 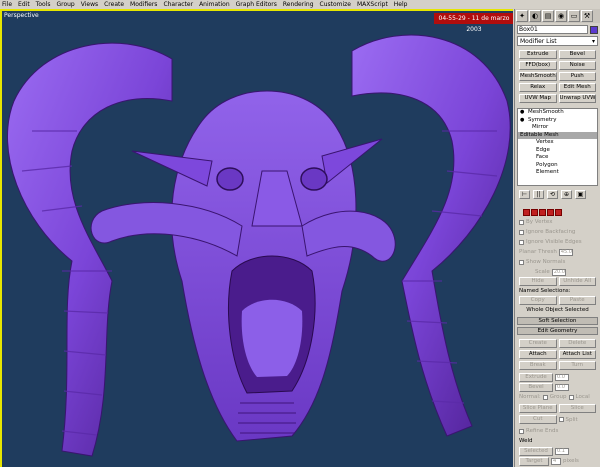 I want to click on stack-item-face: Face, so click(x=557, y=158).